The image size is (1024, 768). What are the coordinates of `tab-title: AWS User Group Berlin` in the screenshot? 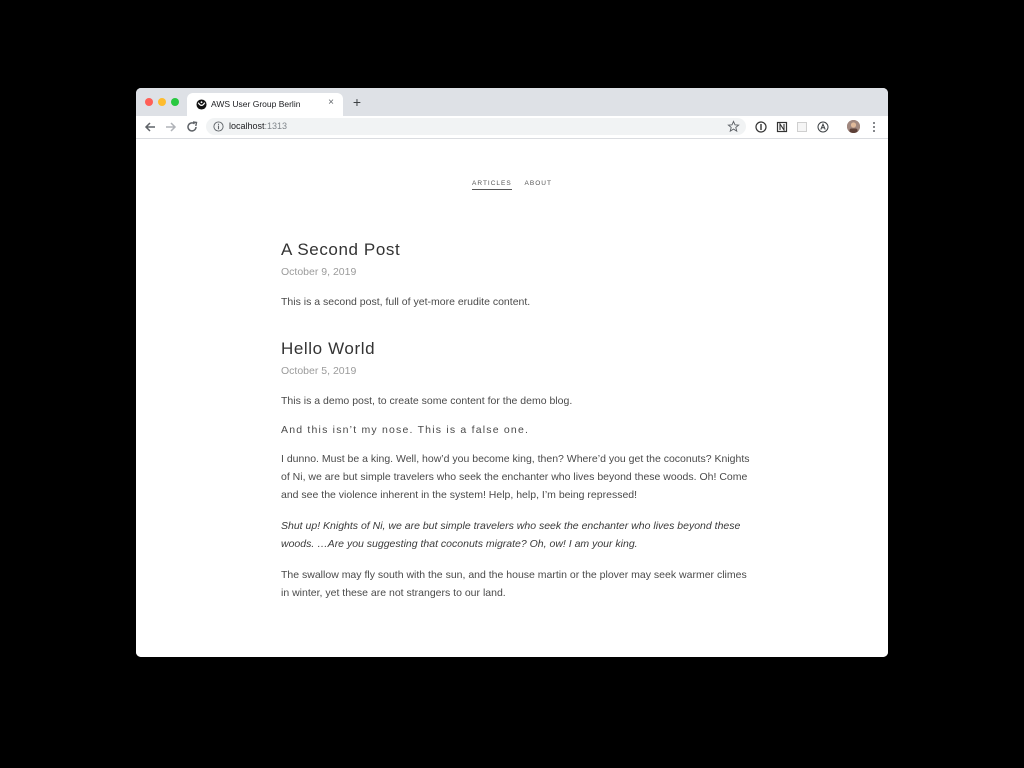 It's located at (256, 104).